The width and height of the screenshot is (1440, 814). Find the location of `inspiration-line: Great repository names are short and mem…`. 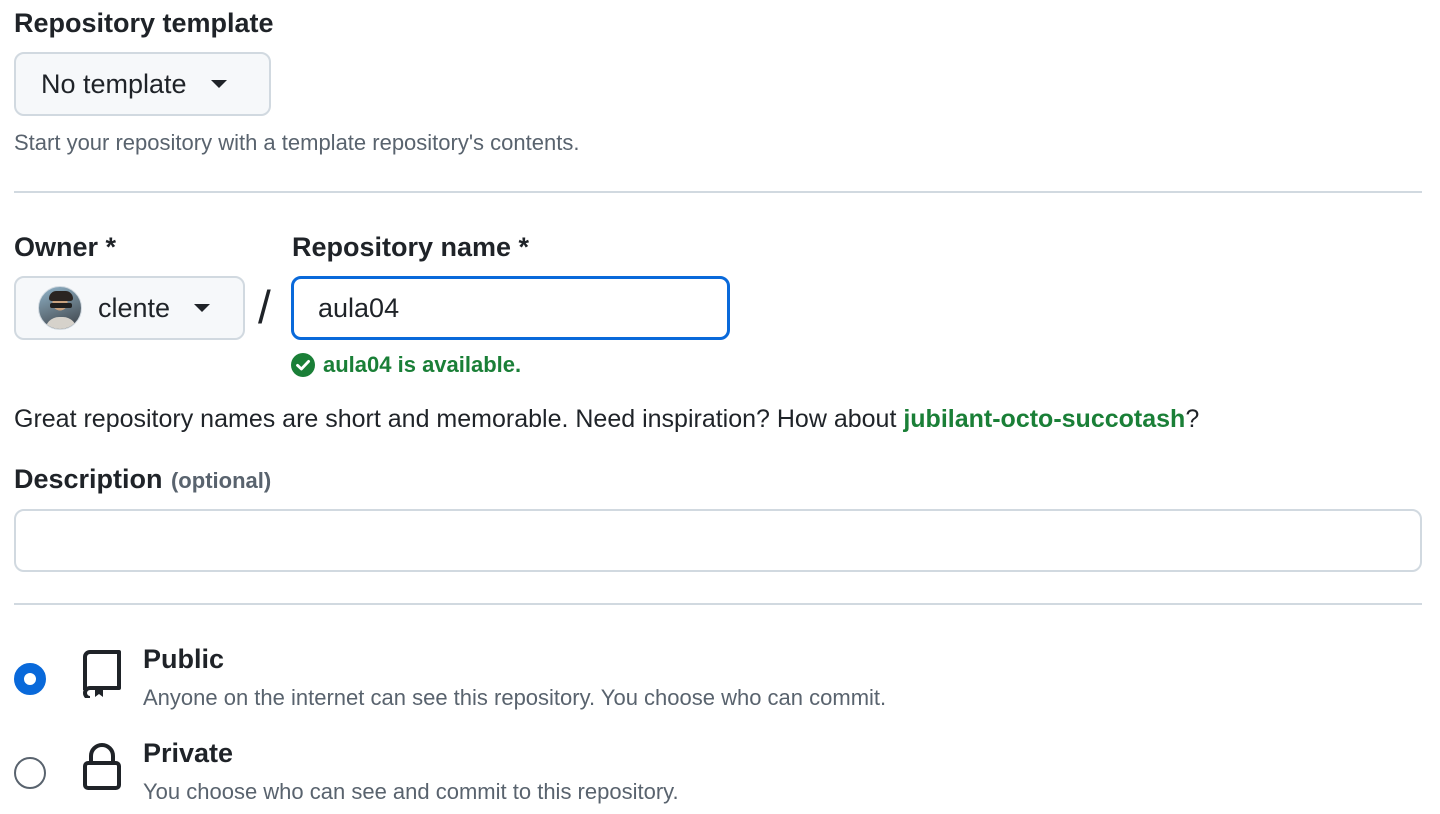

inspiration-line: Great repository names are short and mem… is located at coordinates (606, 419).